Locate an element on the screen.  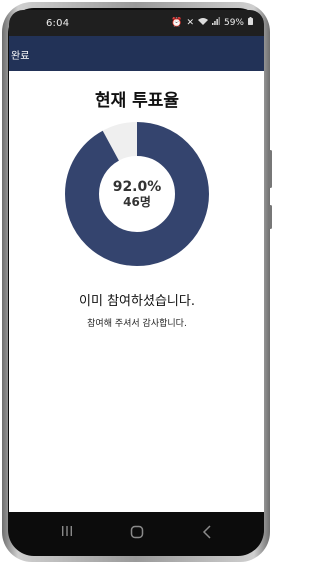
vote-rate-title: 현재 투표율 is located at coordinates (137, 101).